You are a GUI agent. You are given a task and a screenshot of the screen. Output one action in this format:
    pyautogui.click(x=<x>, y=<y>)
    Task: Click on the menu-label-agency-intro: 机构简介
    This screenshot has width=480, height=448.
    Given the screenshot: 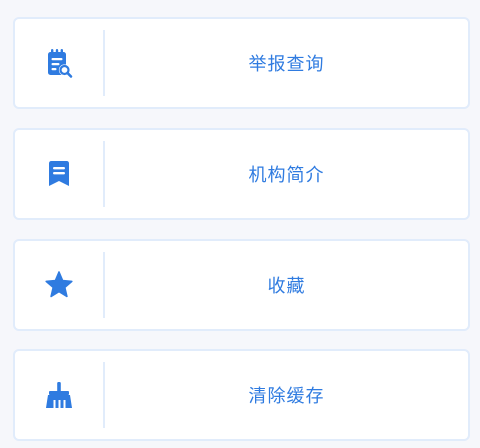 What is the action you would take?
    pyautogui.click(x=286, y=175)
    